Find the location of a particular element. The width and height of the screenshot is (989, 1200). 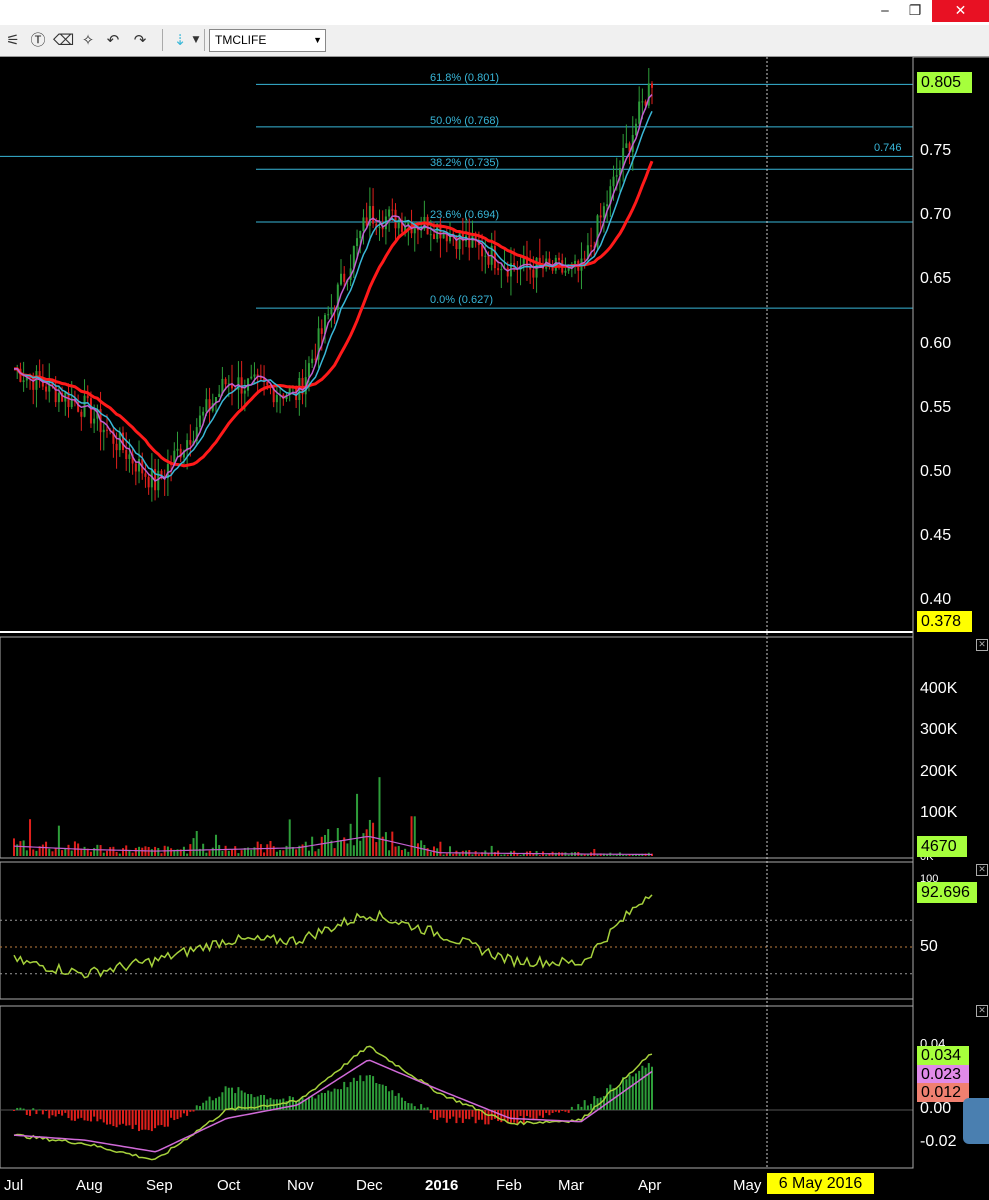

macd-tick-000: 0.00 is located at coordinates (936, 1108).